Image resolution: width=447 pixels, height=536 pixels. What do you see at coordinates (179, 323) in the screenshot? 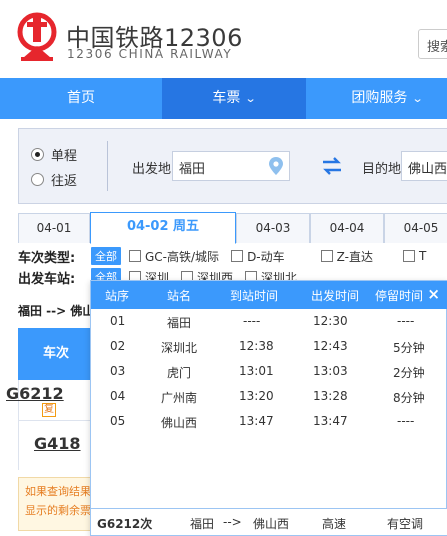
I see `stop-name: 福田` at bounding box center [179, 323].